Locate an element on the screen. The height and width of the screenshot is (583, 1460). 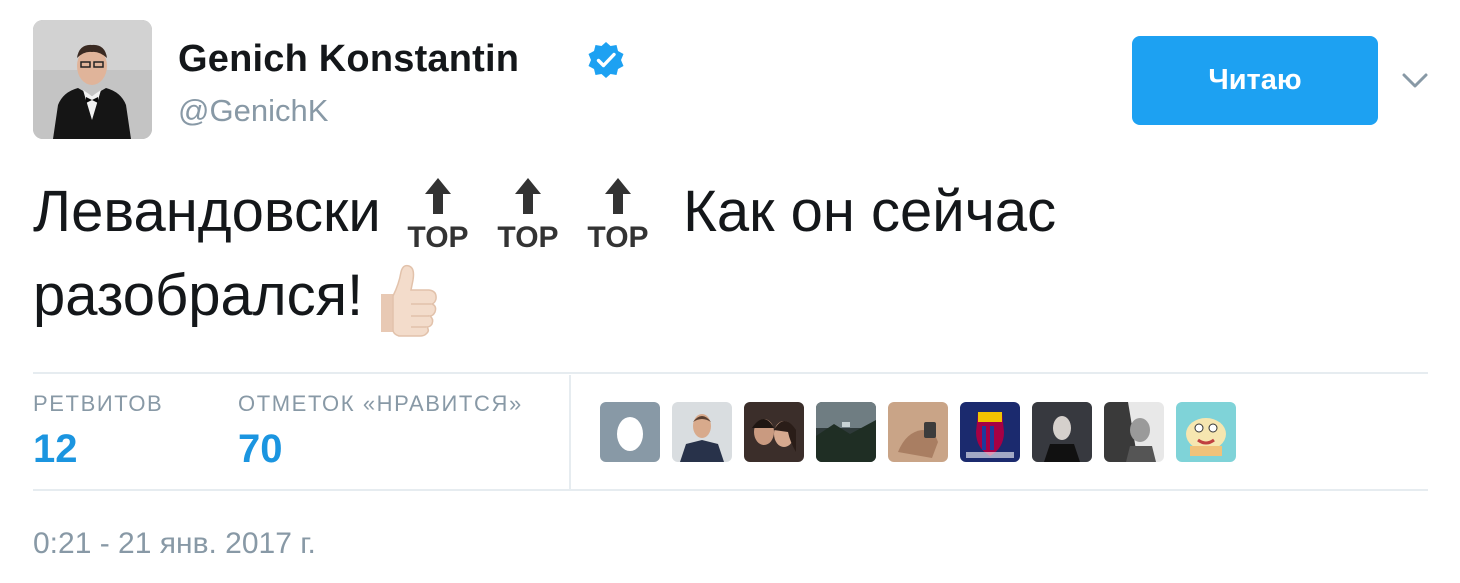
liker-avatar-egg is located at coordinates (630, 432).